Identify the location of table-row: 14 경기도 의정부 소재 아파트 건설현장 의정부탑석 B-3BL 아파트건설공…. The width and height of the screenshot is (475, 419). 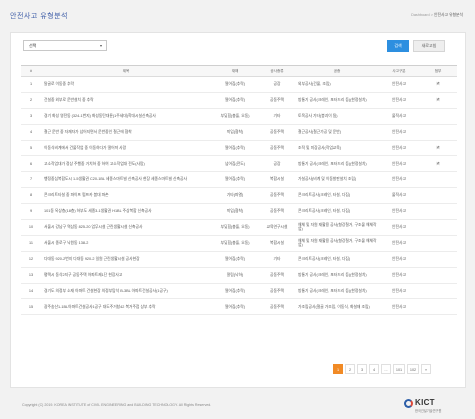
(239, 291).